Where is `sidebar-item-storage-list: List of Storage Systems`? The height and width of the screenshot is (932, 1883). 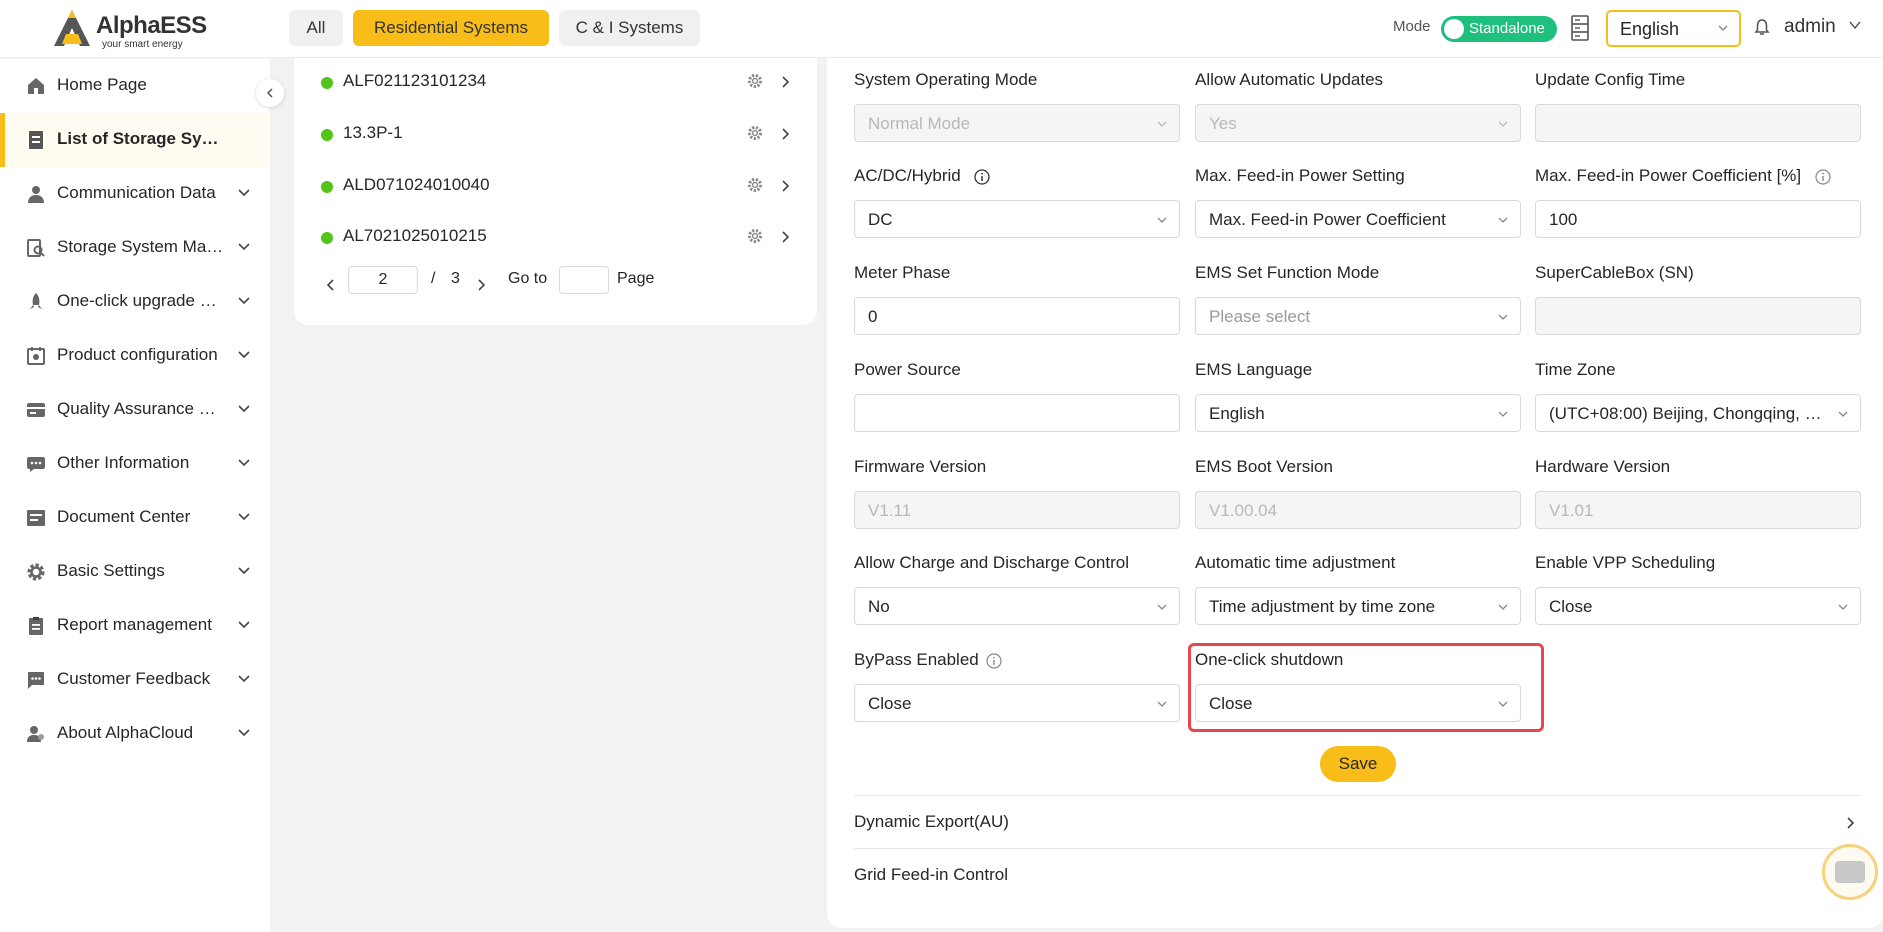 sidebar-item-storage-list: List of Storage Systems is located at coordinates (135, 140).